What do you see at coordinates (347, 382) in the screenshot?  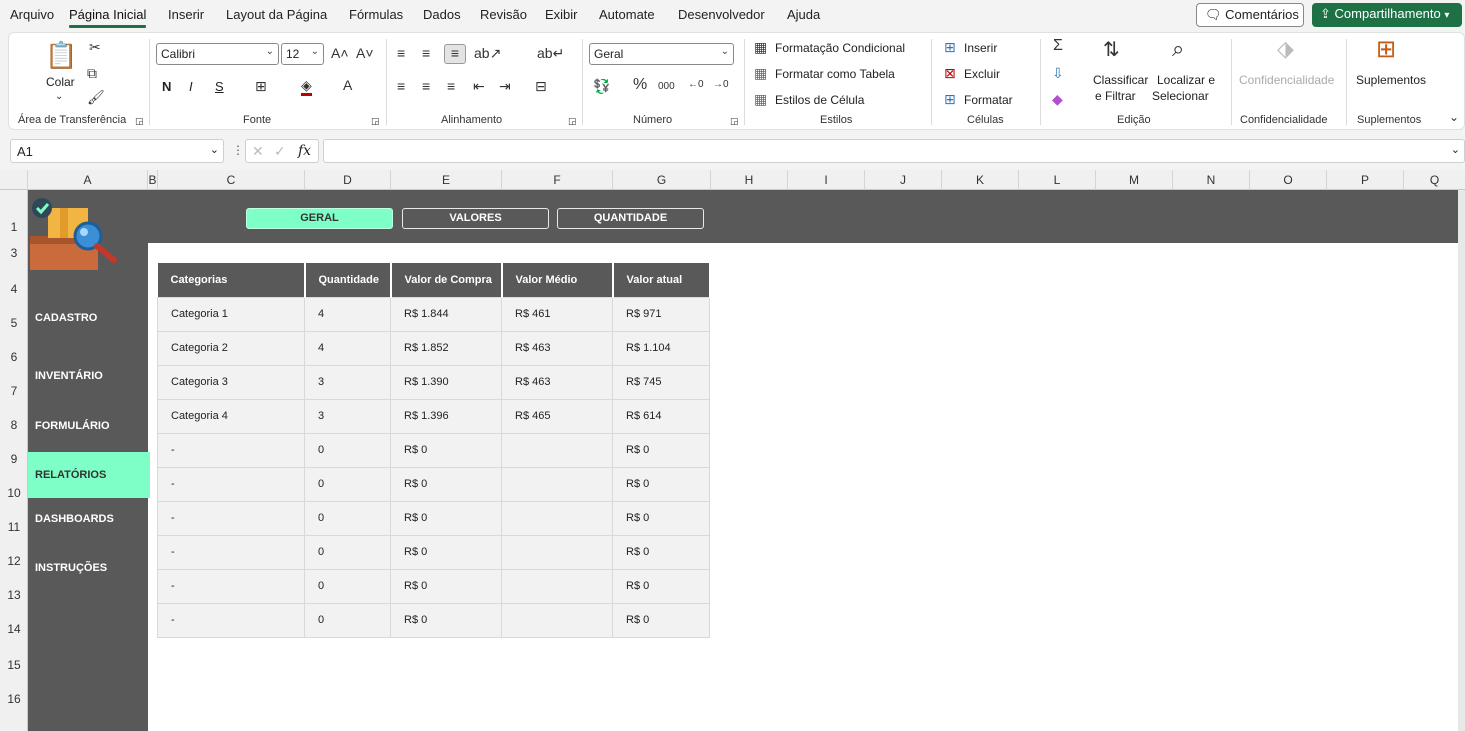 I see `table-cell: 3` at bounding box center [347, 382].